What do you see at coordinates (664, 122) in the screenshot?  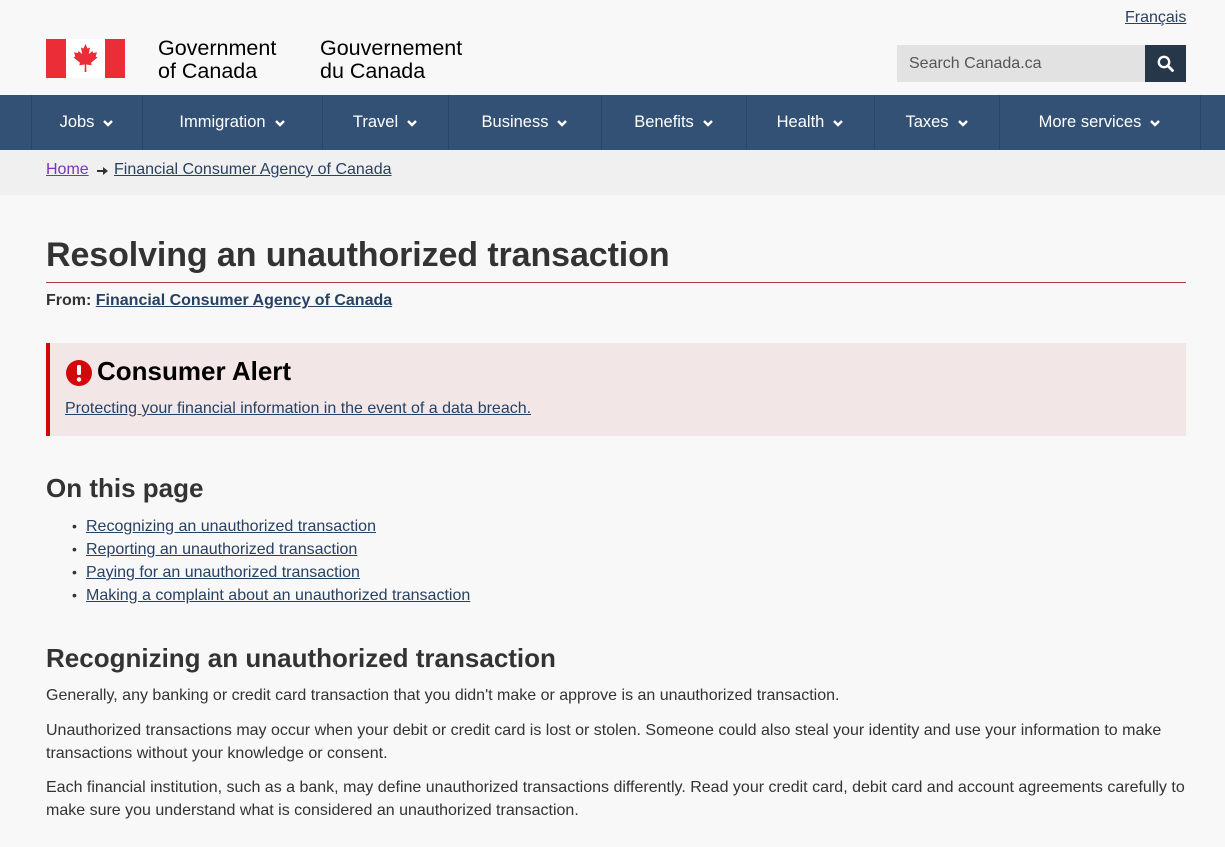 I see `menu-item-label: Benefits` at bounding box center [664, 122].